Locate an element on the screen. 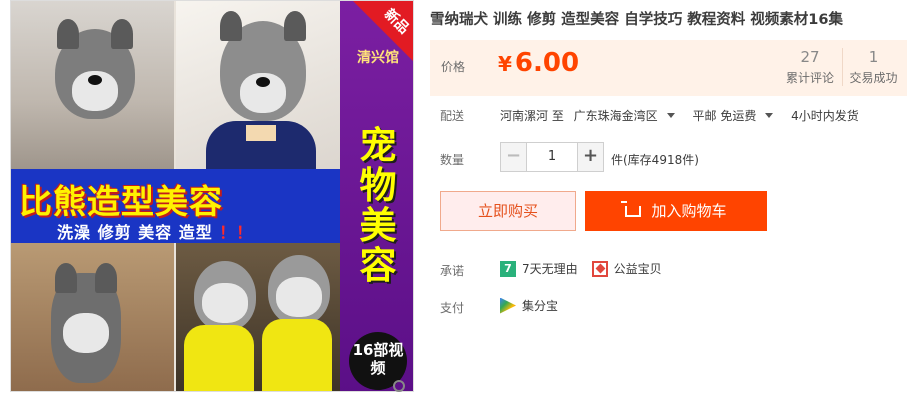  shipping-method: 平邮 免运费 is located at coordinates (724, 116).